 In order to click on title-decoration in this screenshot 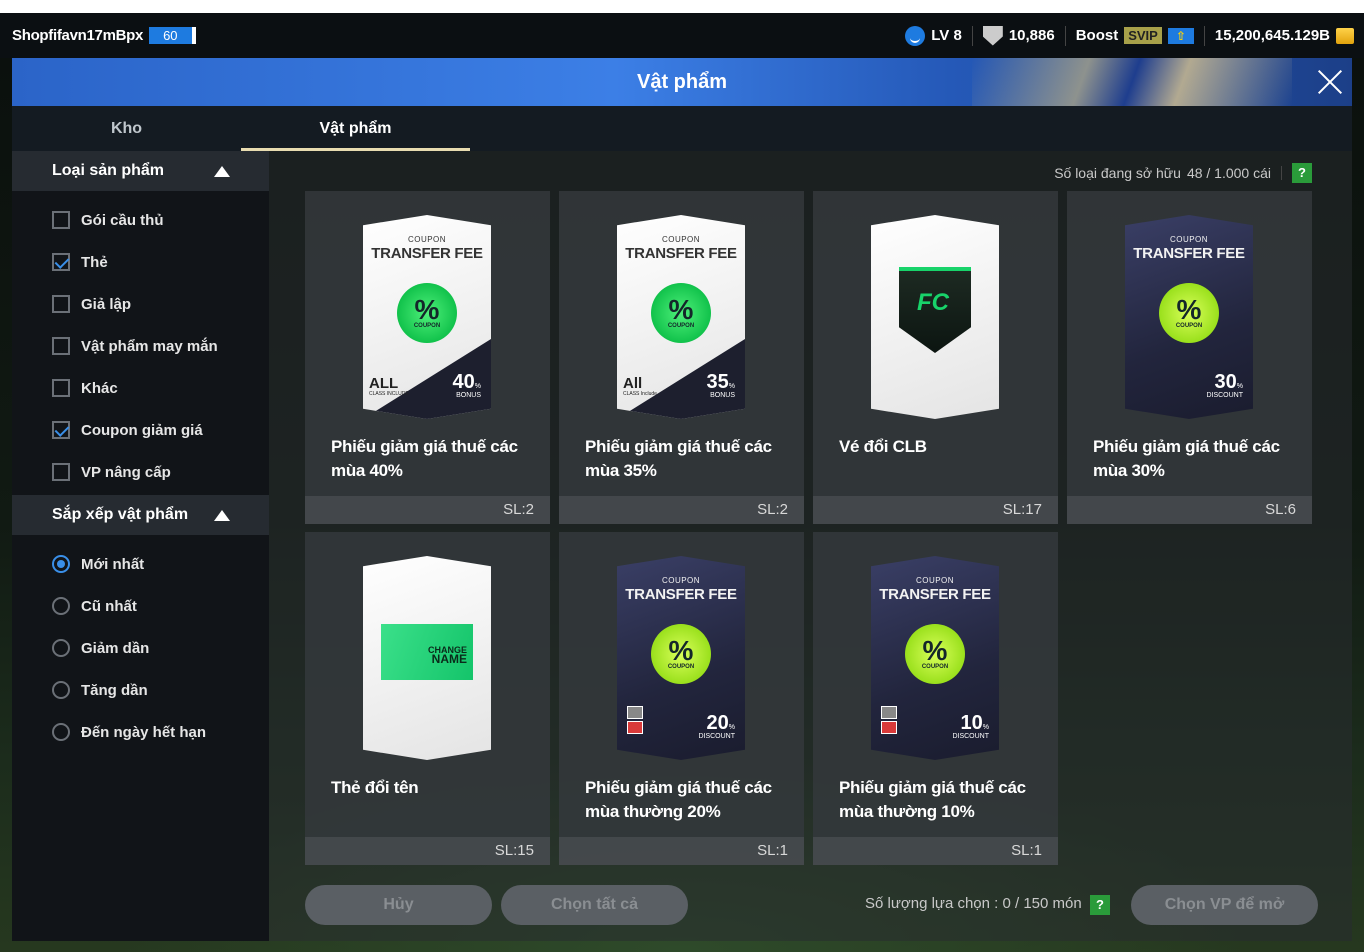, I will do `click(1132, 82)`.